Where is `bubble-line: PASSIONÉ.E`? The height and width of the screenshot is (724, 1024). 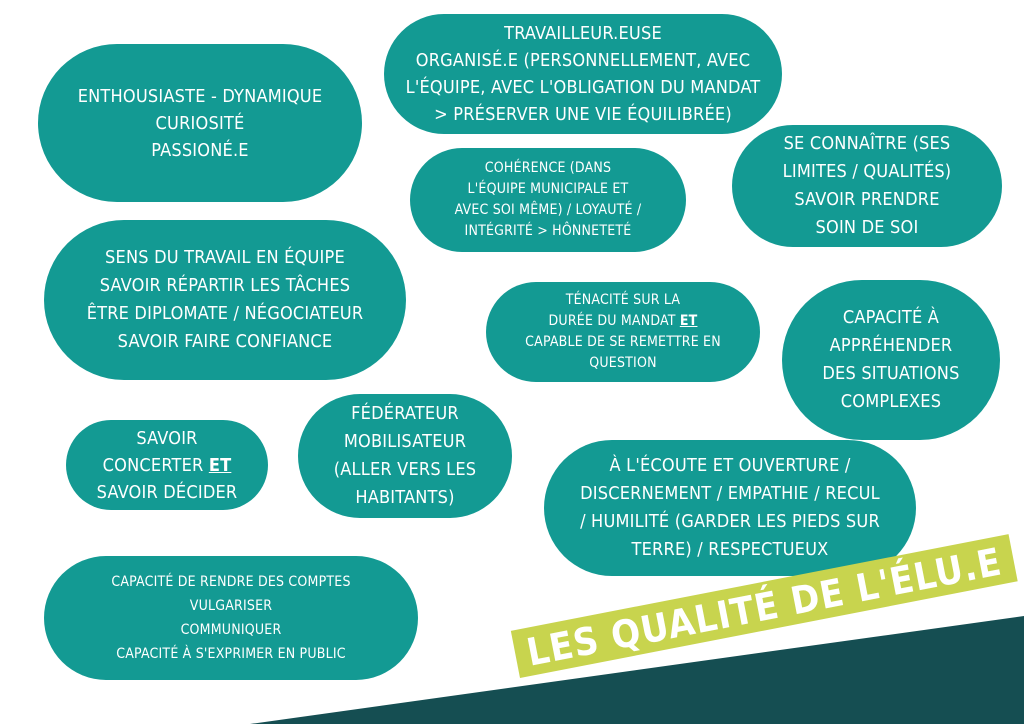
bubble-line: PASSIONÉ.E is located at coordinates (200, 150).